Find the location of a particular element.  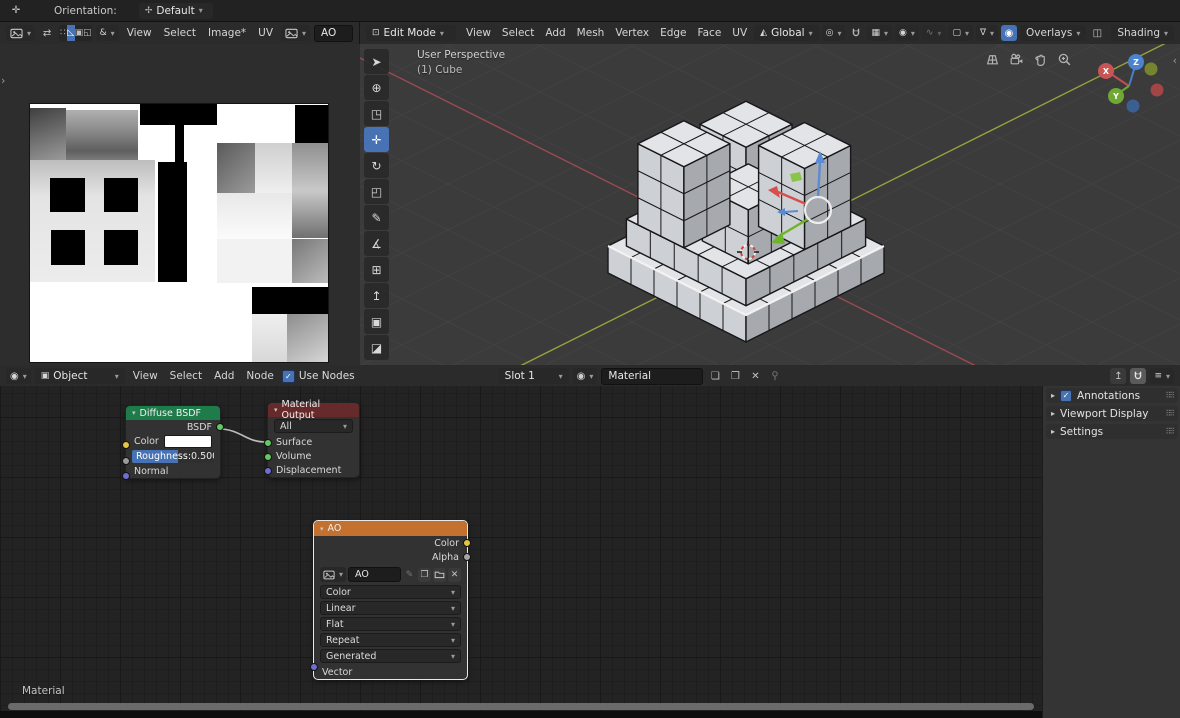

open-image-button is located at coordinates (439, 574).